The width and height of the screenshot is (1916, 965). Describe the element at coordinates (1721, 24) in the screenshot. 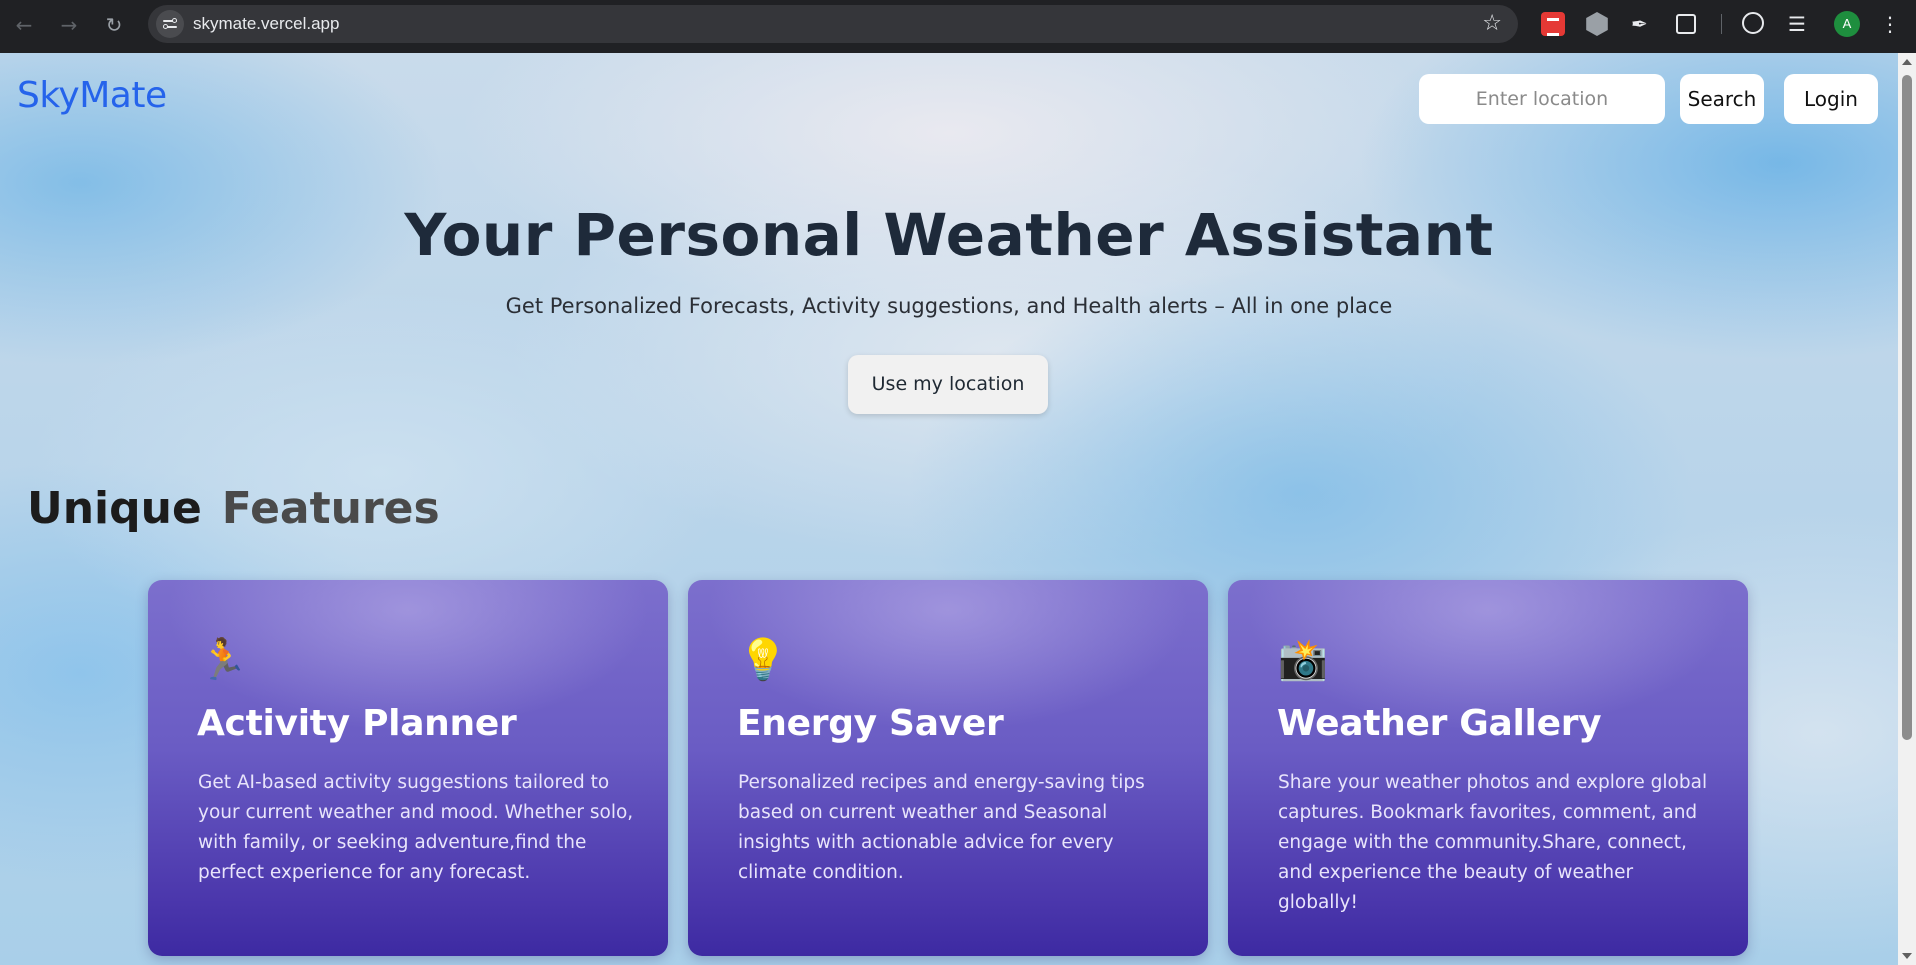

I see `toolbar-divider` at that location.